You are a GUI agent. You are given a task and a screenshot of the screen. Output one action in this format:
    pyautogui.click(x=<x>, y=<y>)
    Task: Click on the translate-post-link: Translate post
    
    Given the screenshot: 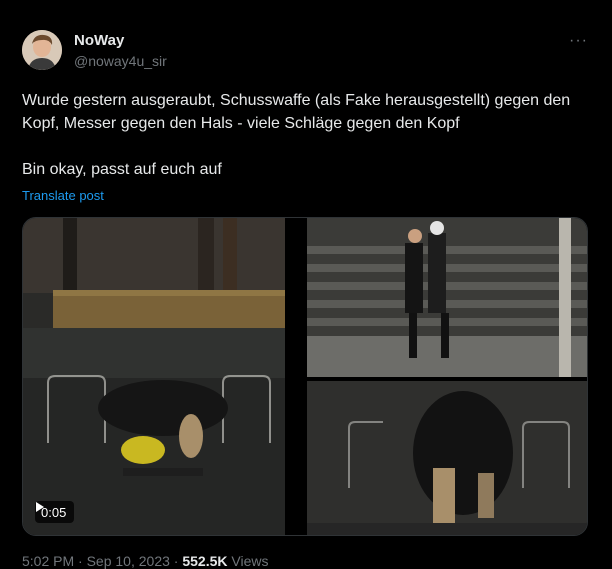 What is the action you would take?
    pyautogui.click(x=63, y=195)
    